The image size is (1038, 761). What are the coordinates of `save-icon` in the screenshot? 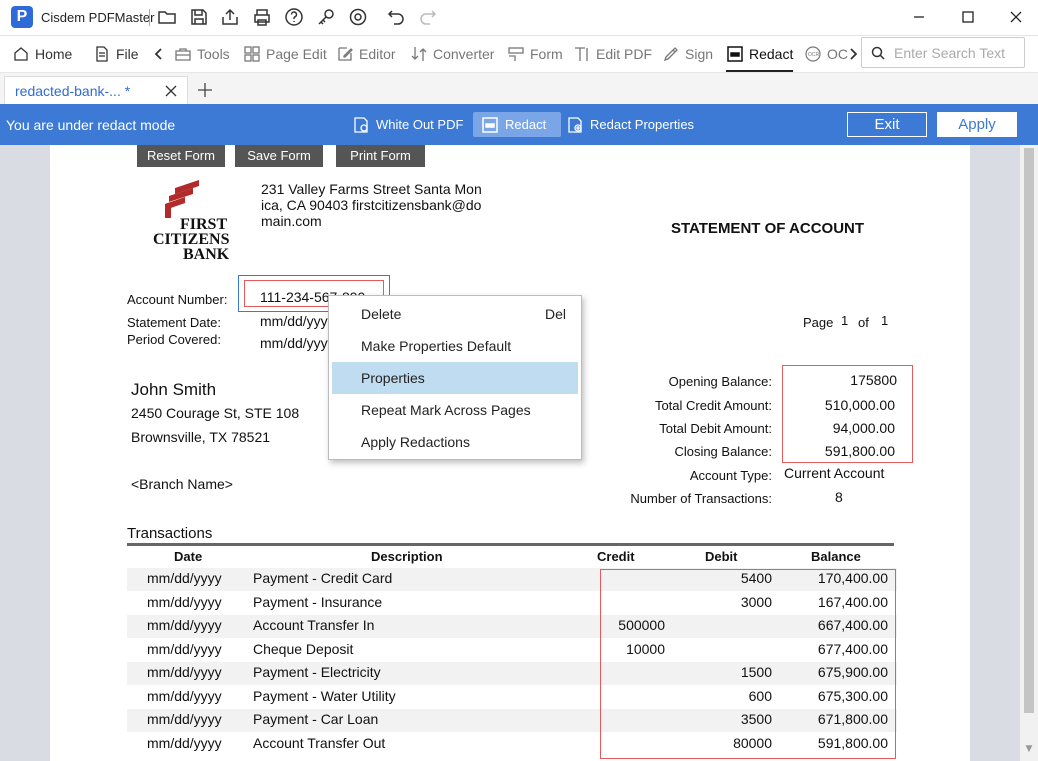 It's located at (200, 18).